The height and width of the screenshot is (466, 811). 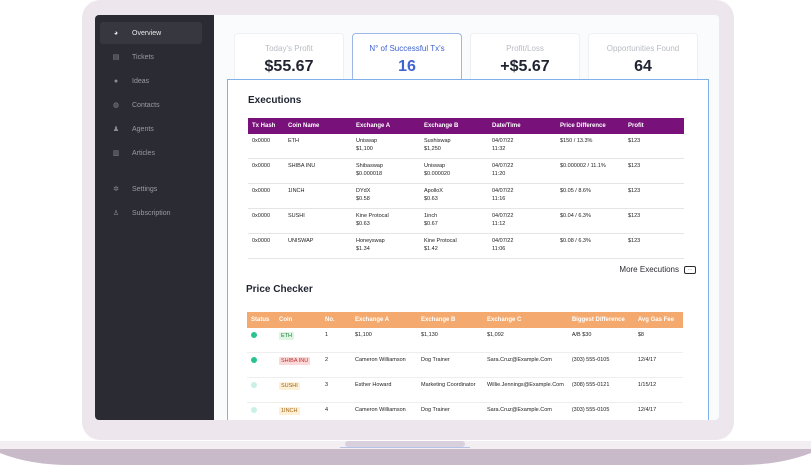 What do you see at coordinates (522, 146) in the screenshot?
I see `table-cell: 04/07/22 11:32` at bounding box center [522, 146].